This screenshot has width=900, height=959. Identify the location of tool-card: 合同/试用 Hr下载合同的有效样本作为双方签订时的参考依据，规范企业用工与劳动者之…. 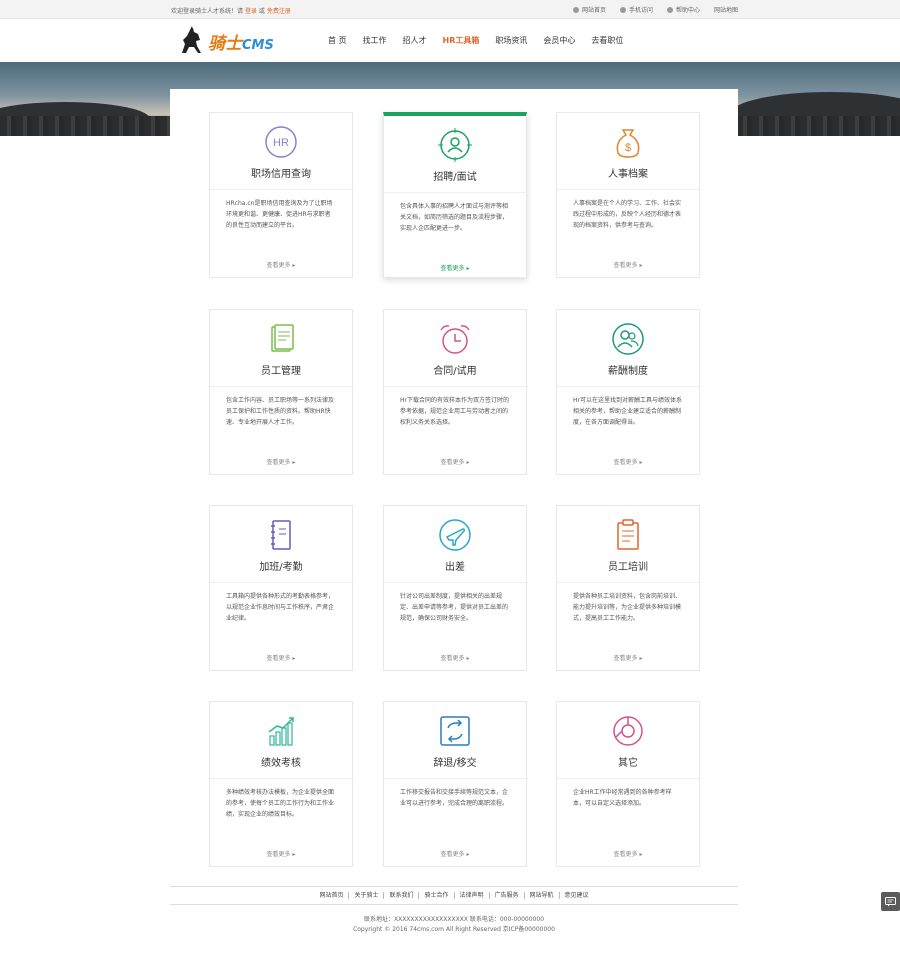
(455, 392).